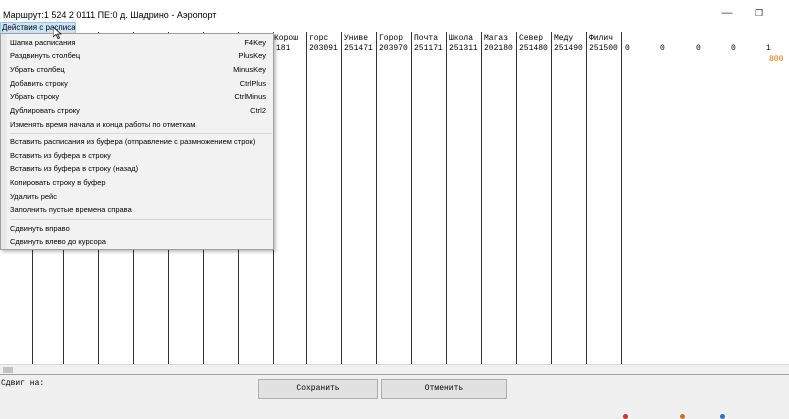 The image size is (789, 419). I want to click on menu-item-shift-left-to-cursor: Сдвинуть влево до курсора, so click(138, 241).